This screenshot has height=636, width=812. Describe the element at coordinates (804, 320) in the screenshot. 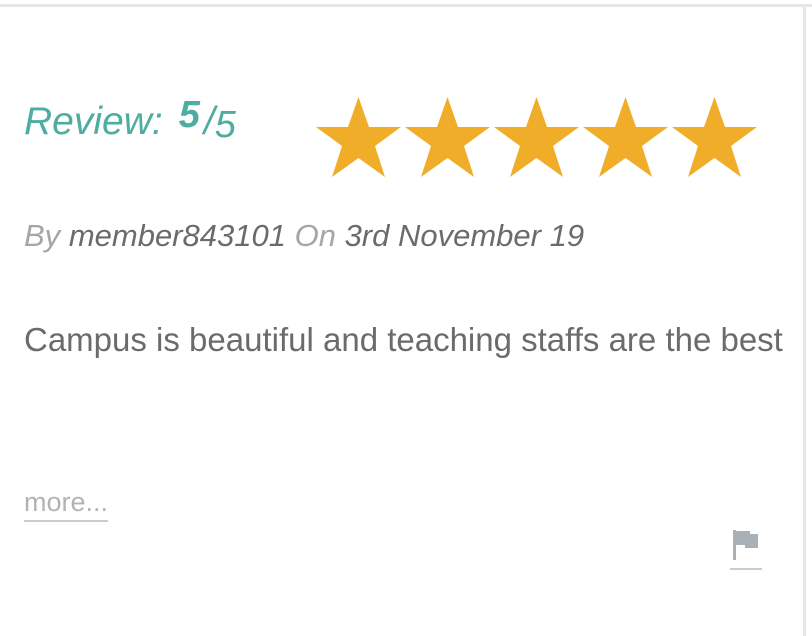

I see `right-divider` at that location.